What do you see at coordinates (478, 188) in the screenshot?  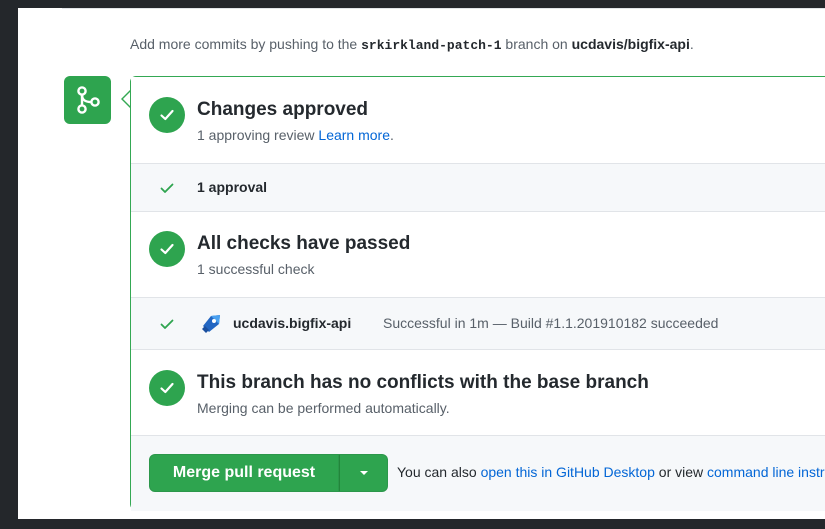 I see `approval-row: 1 approval` at bounding box center [478, 188].